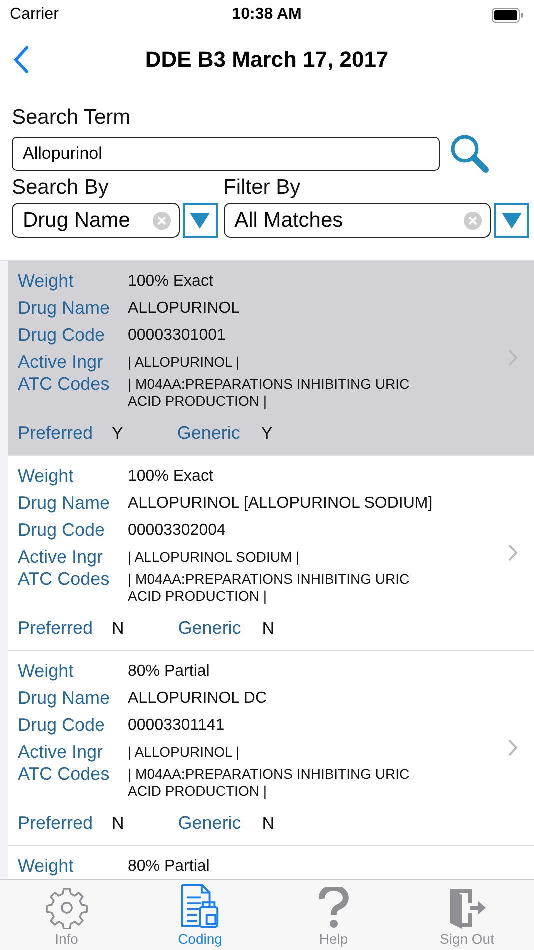 The height and width of the screenshot is (950, 534). Describe the element at coordinates (21, 60) in the screenshot. I see `back-icon` at that location.